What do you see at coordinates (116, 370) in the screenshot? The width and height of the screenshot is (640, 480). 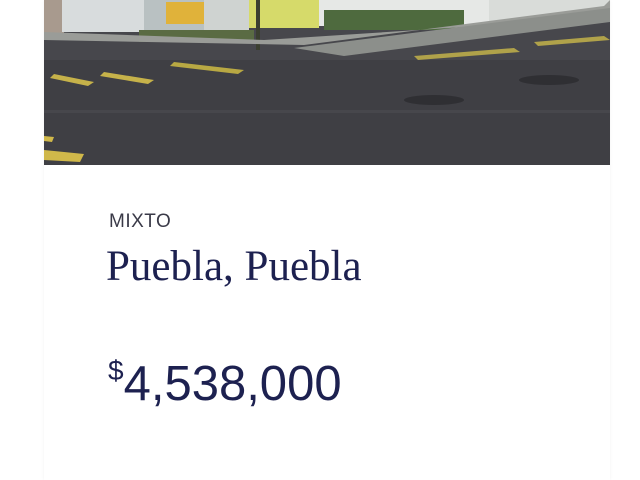 I see `currency-symbol: $` at bounding box center [116, 370].